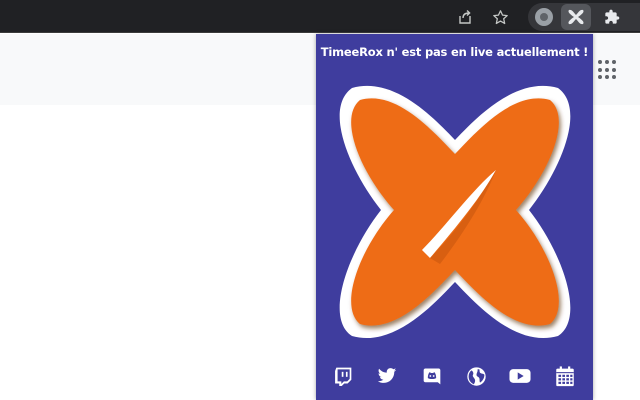 This screenshot has width=640, height=400. Describe the element at coordinates (343, 376) in the screenshot. I see `twitch-icon` at that location.